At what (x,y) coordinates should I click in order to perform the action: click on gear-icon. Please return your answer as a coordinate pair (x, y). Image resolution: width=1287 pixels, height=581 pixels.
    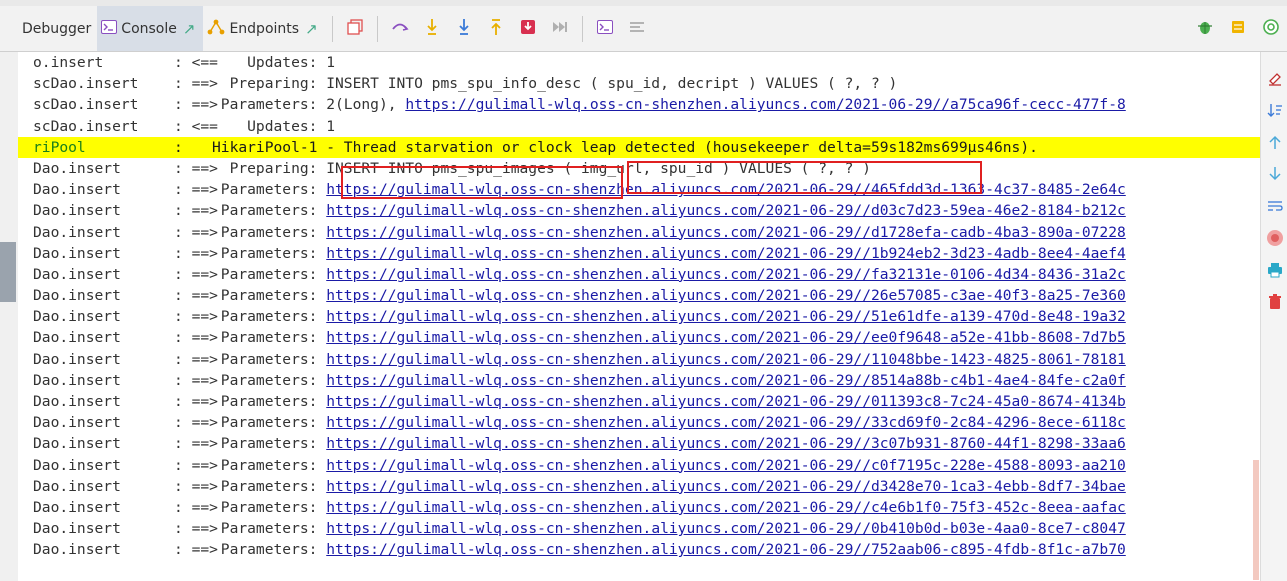
    Looking at the image, I should click on (1271, 29).